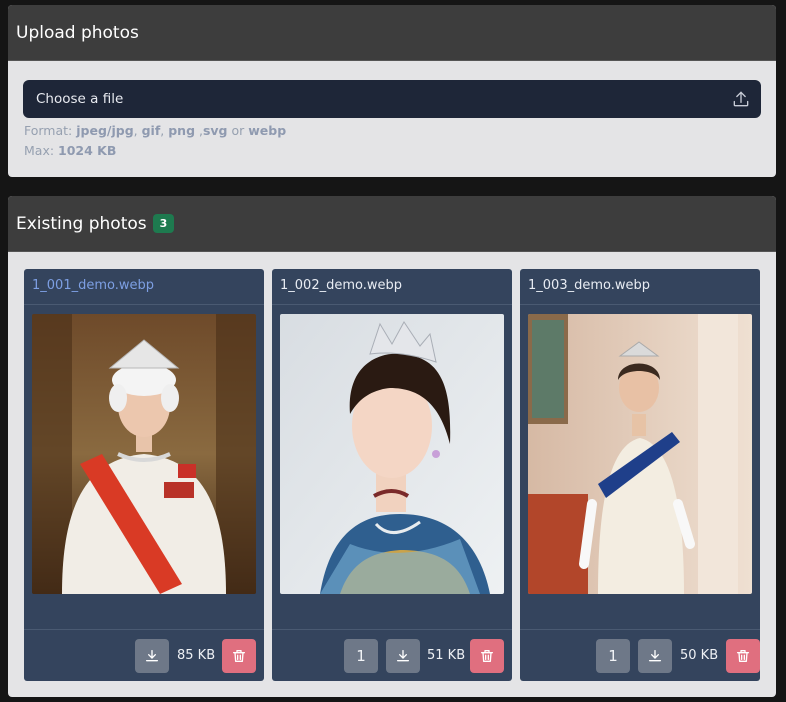  What do you see at coordinates (81, 223) in the screenshot?
I see `existing-photos-title: Existing photos` at bounding box center [81, 223].